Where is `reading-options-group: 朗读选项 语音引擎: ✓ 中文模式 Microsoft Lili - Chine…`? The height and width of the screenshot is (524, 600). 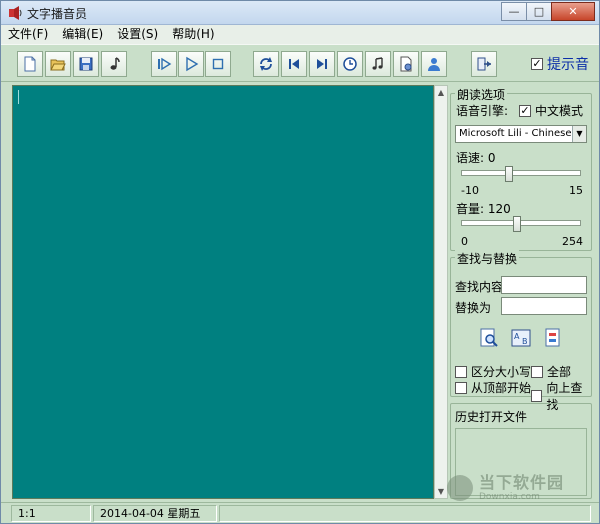 reading-options-group: 朗读选项 语音引擎: ✓ 中文模式 Microsoft Lili - Chine… is located at coordinates (521, 168).